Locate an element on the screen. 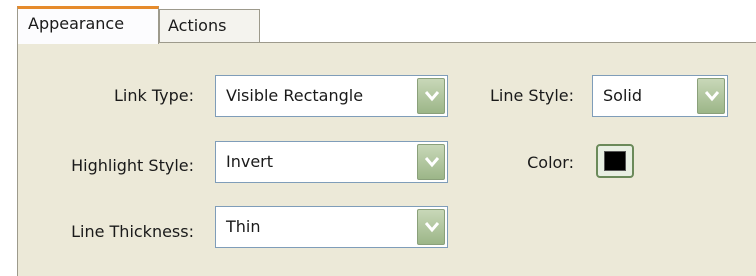  line-style-dropdown: Solid is located at coordinates (660, 96).